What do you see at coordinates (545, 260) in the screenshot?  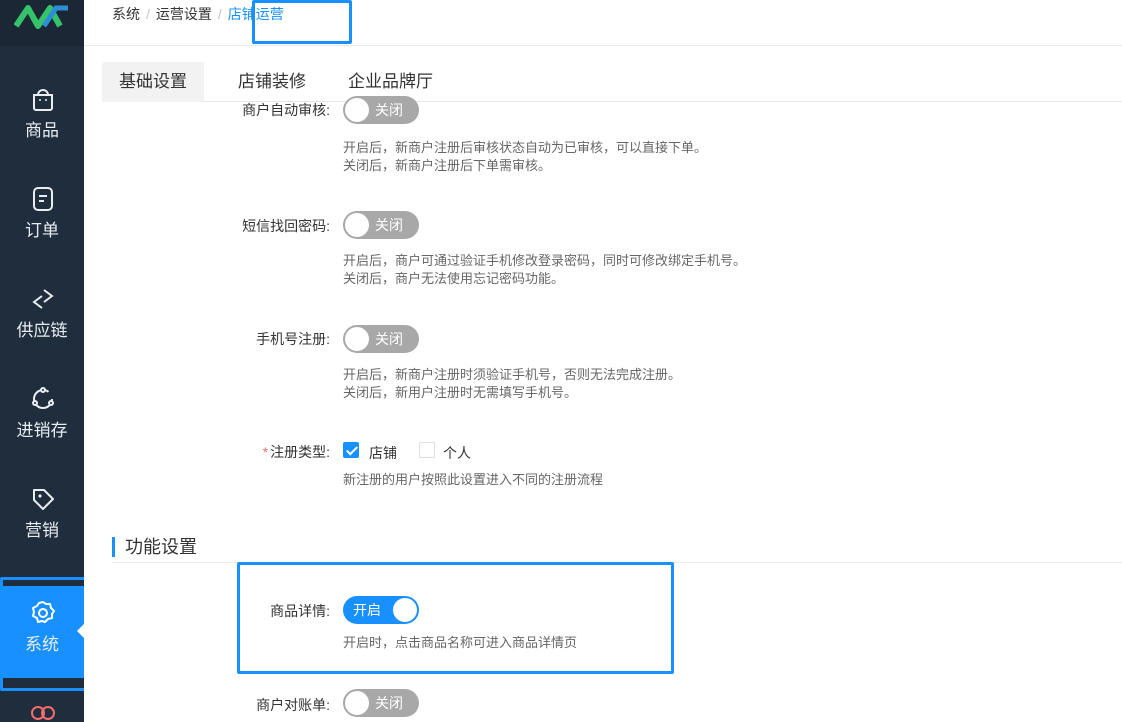 I see `sms-password-desc-on: 开启后，商户可通过验证手机修改登录密码，同时可修改绑定手机号。` at bounding box center [545, 260].